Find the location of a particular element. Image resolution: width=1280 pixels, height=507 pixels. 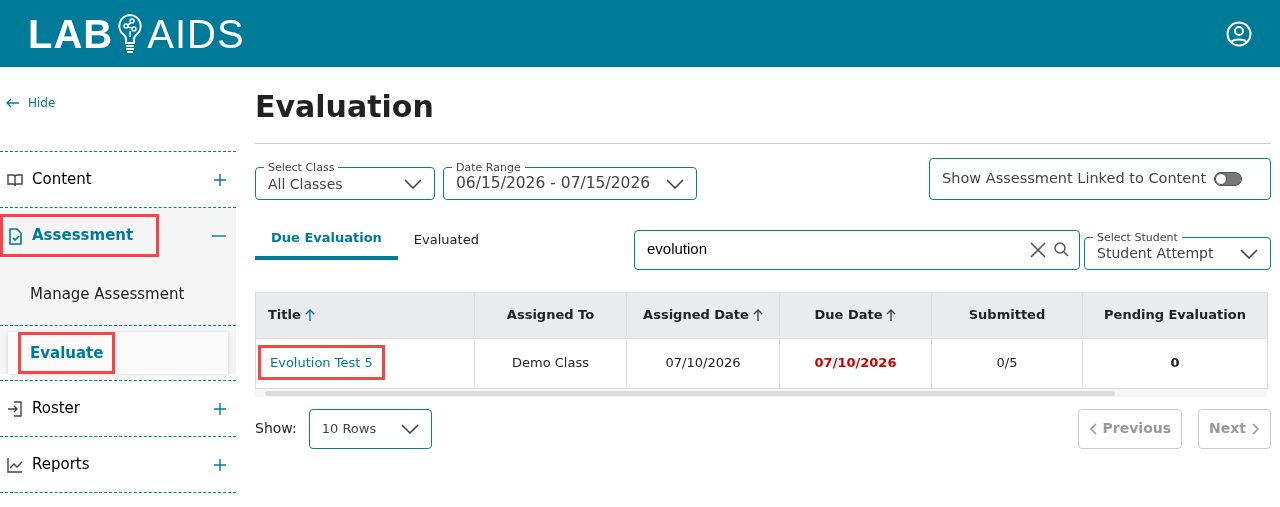

sidebar-subitem: Manage Assessment is located at coordinates (118, 294).